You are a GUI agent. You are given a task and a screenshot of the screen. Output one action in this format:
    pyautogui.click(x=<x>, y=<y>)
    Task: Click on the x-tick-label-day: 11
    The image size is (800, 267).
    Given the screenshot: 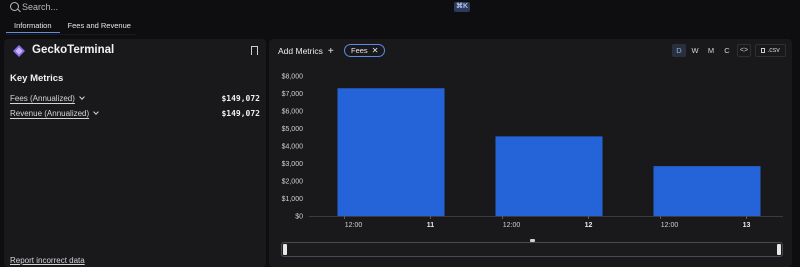 What is the action you would take?
    pyautogui.click(x=431, y=225)
    